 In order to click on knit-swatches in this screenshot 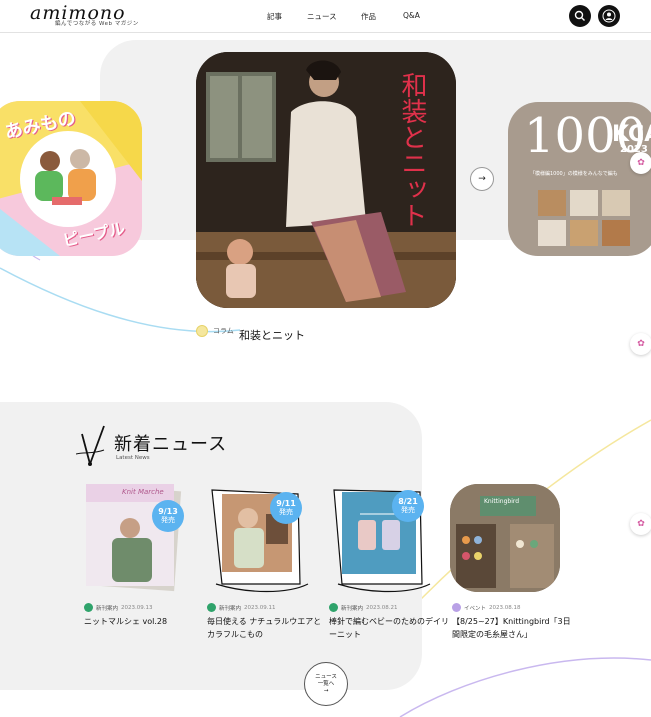, I will do `click(584, 218)`.